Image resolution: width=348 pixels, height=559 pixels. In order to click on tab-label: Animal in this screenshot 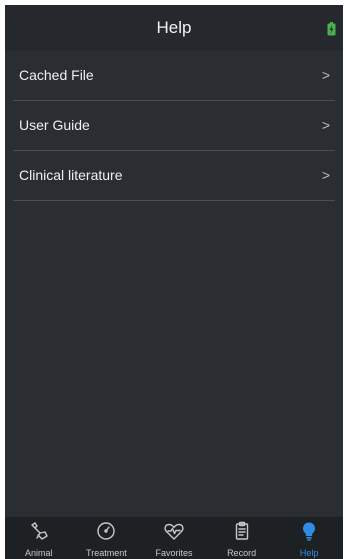, I will do `click(39, 553)`.